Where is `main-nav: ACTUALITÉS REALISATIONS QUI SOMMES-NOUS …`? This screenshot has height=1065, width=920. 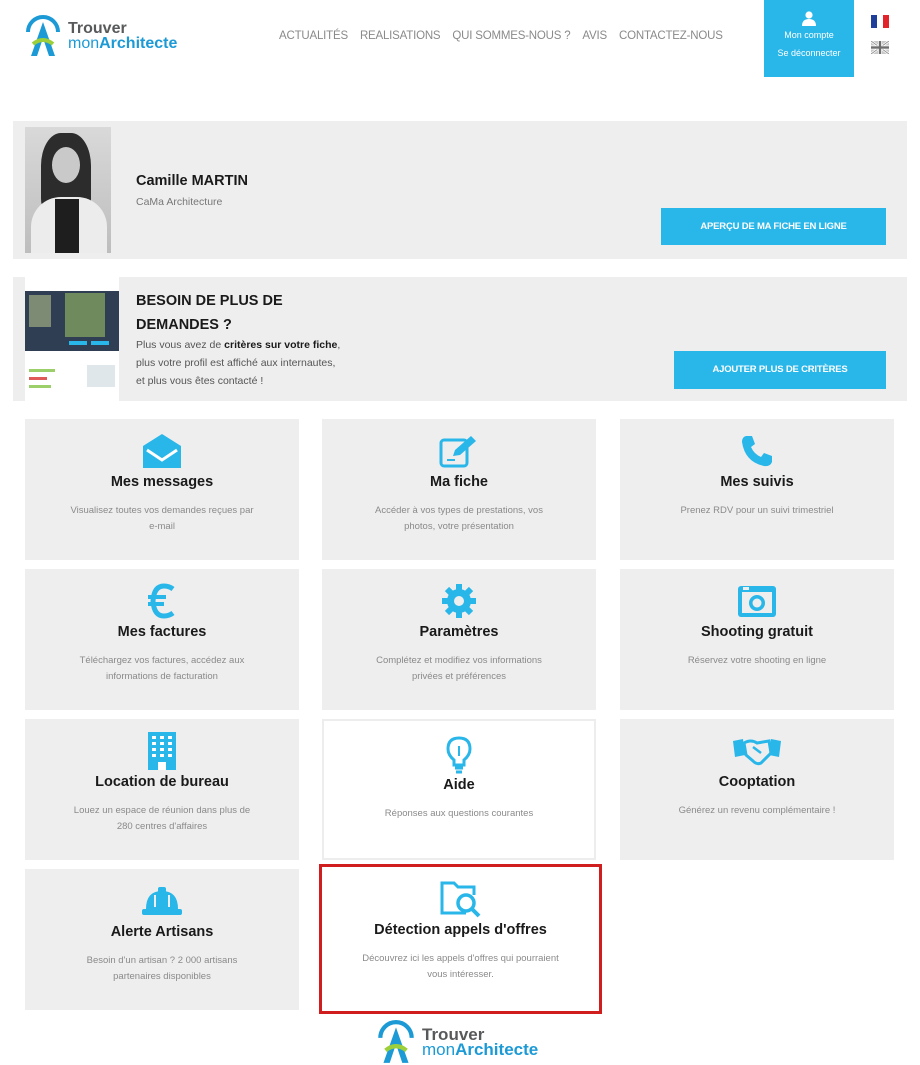 main-nav: ACTUALITÉS REALISATIONS QUI SOMMES-NOUS … is located at coordinates (501, 36).